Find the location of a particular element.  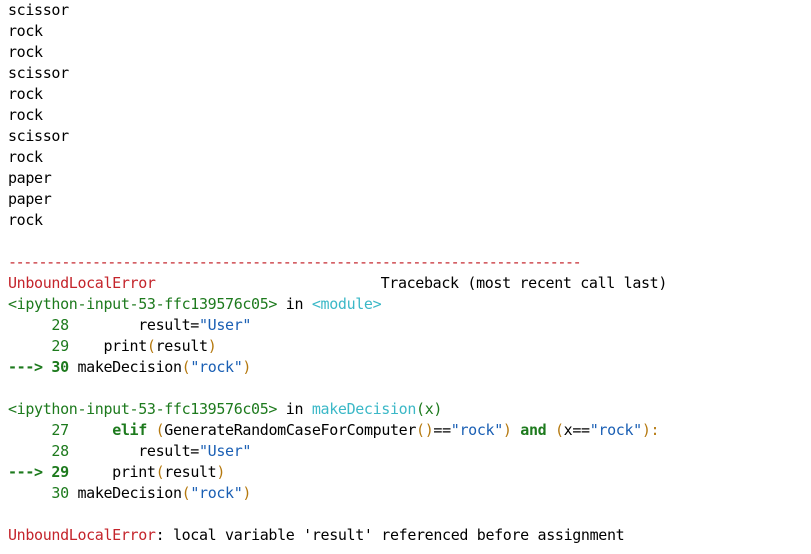

keyword: elif is located at coordinates (129, 430).